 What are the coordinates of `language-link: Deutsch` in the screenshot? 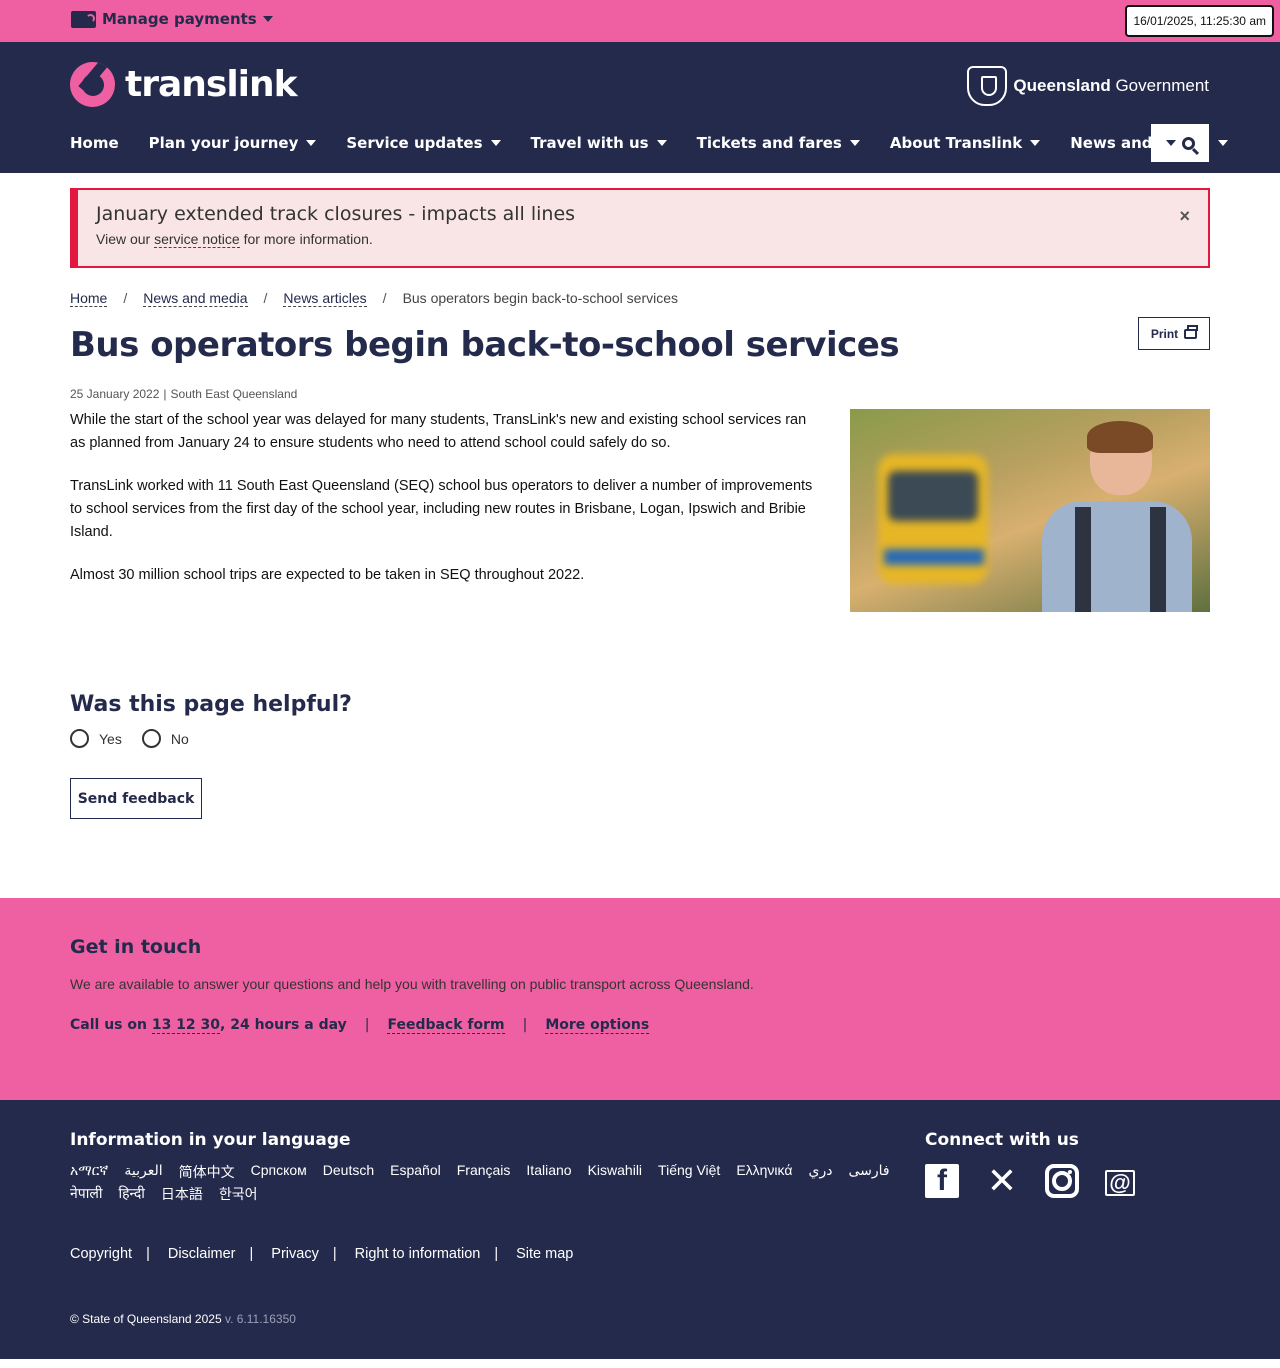 It's located at (348, 1172).